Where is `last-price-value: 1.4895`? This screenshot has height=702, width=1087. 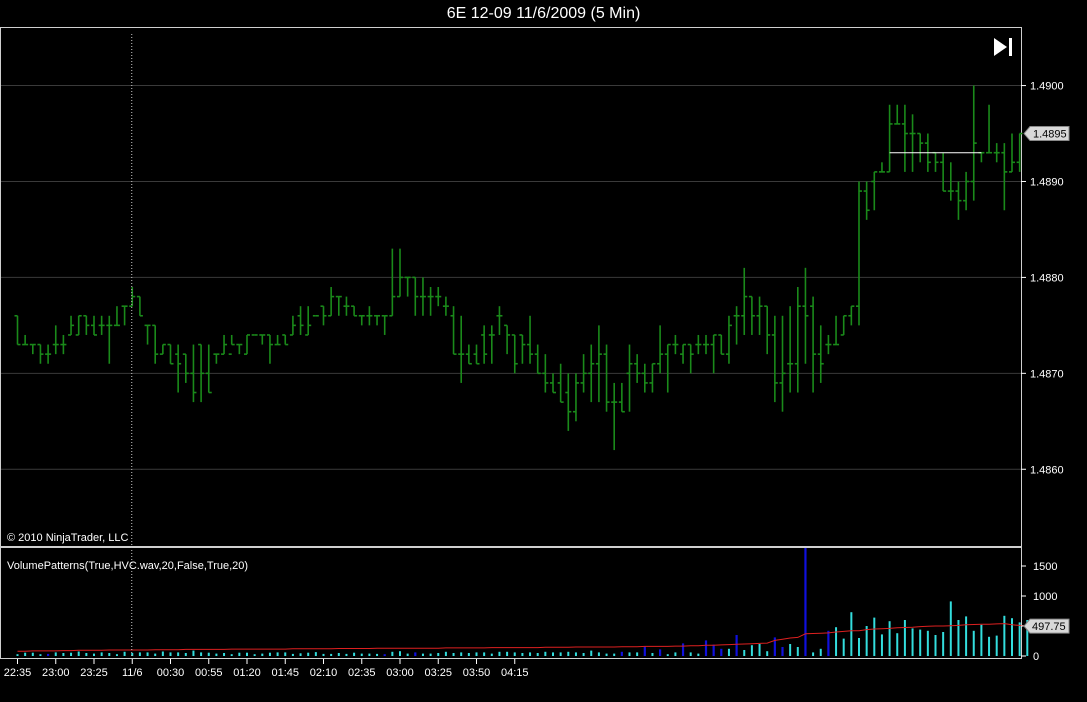
last-price-value: 1.4895 is located at coordinates (1050, 135).